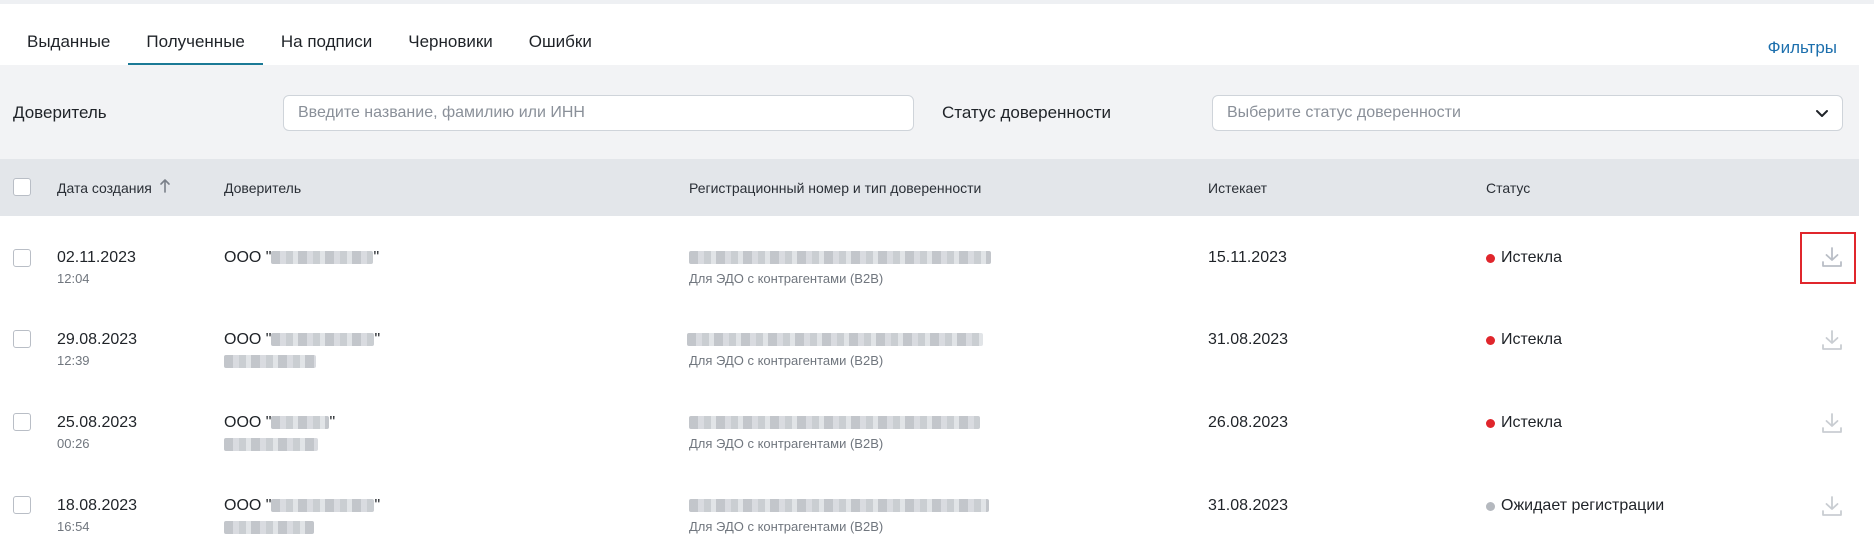 Image resolution: width=1874 pixels, height=557 pixels. What do you see at coordinates (1527, 113) in the screenshot?
I see `status-select: Выберите статус доверенности` at bounding box center [1527, 113].